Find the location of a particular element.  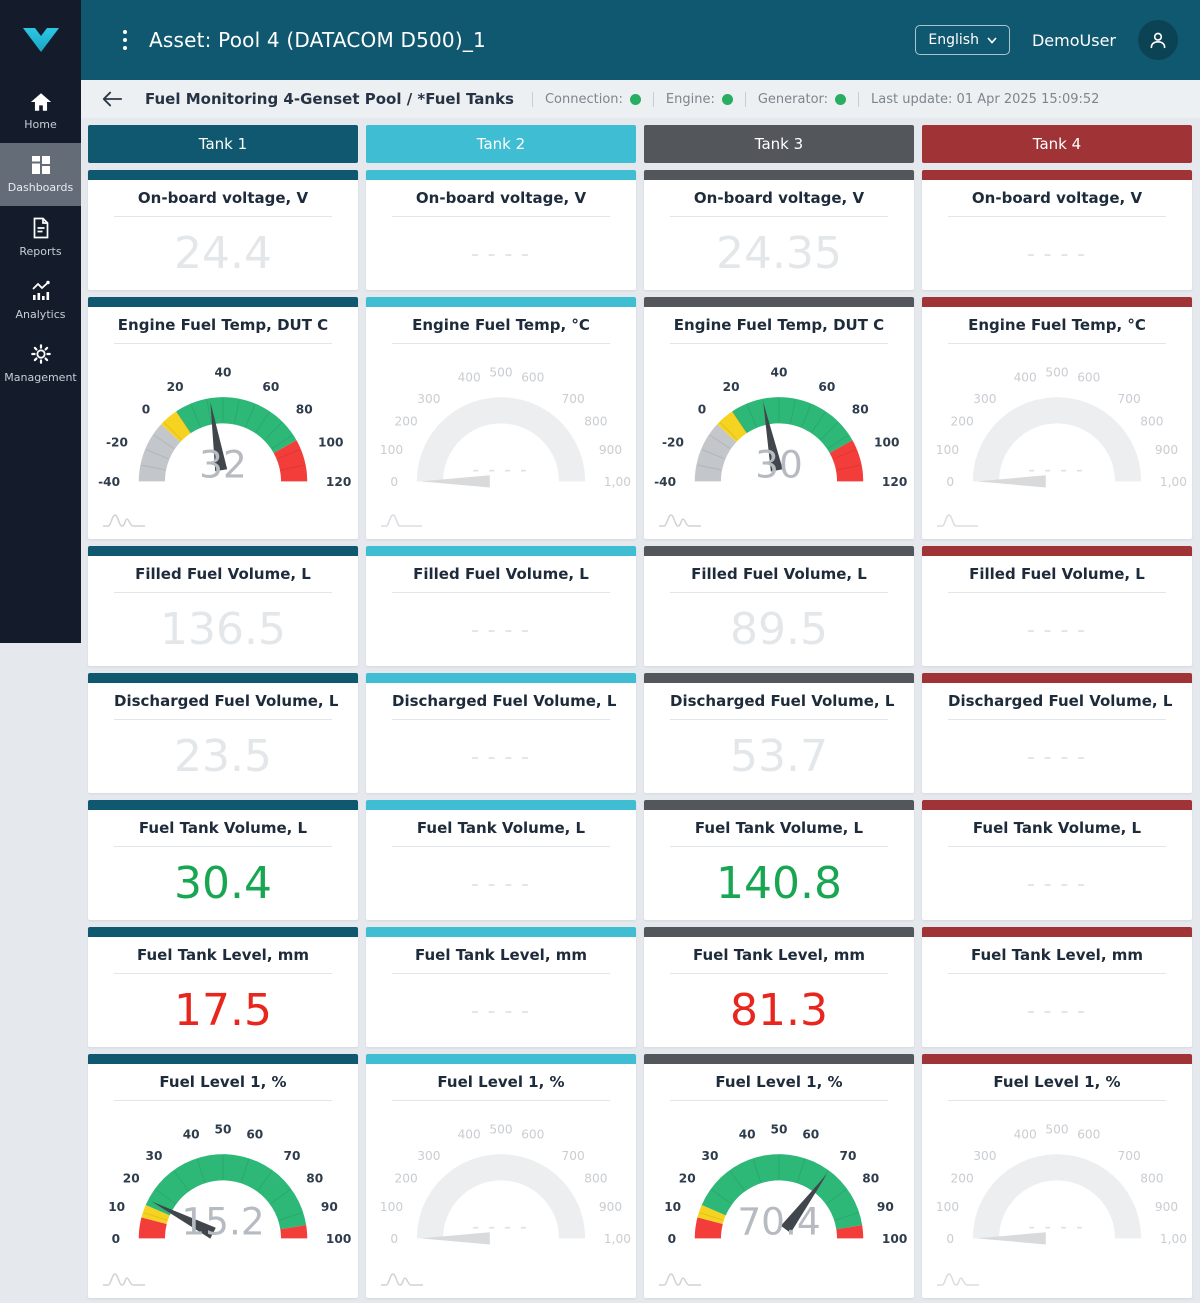

metric-value: 24.4 is located at coordinates (223, 253).